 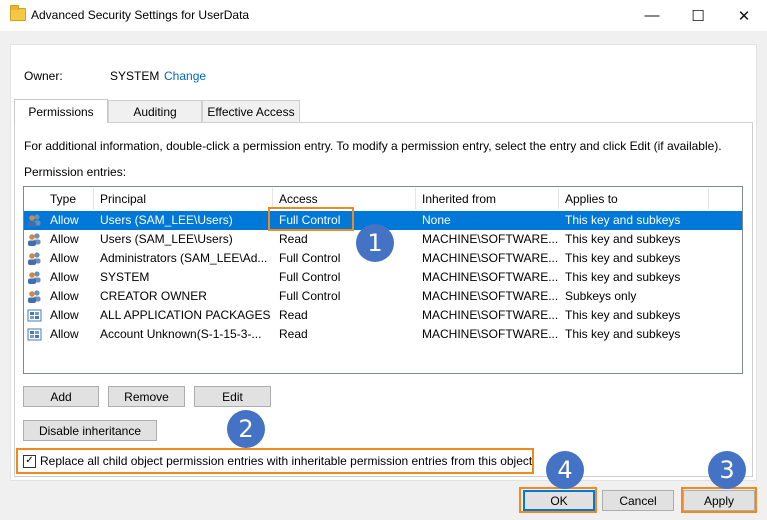 I want to click on column-header-inherited-from: Inherited from, so click(x=487, y=198).